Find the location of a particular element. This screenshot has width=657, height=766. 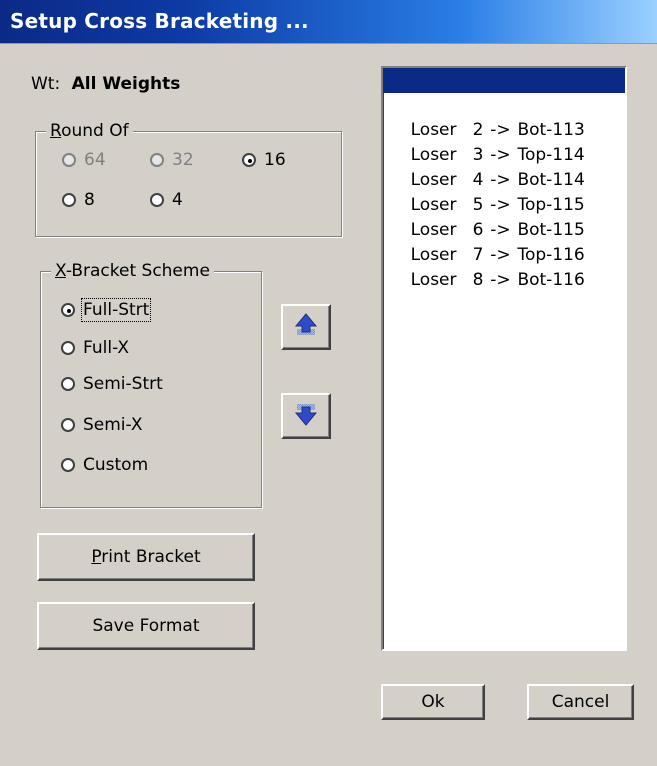

radio-label: Semi-Strt is located at coordinates (123, 384).